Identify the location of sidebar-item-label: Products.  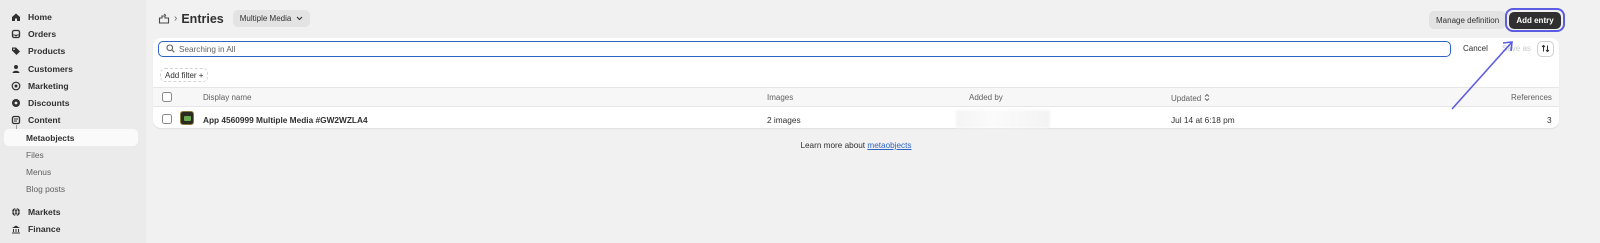
(47, 50).